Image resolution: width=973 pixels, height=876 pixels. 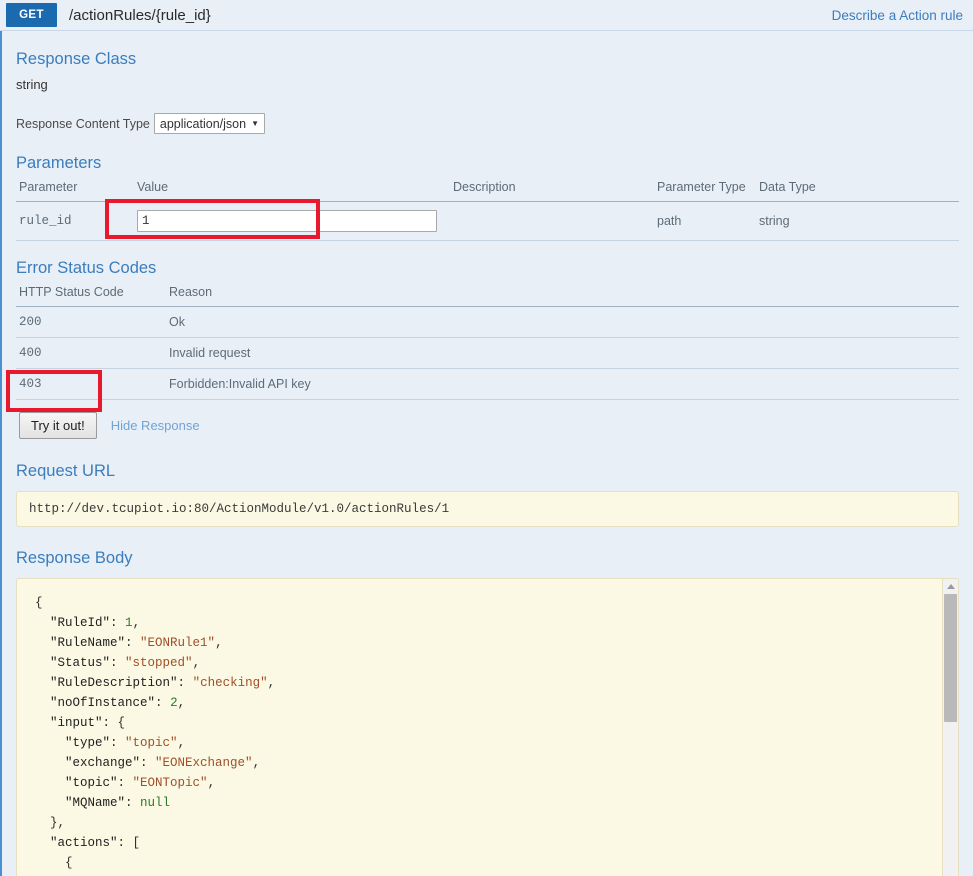 What do you see at coordinates (552, 191) in the screenshot?
I see `parameters-header-description: Description` at bounding box center [552, 191].